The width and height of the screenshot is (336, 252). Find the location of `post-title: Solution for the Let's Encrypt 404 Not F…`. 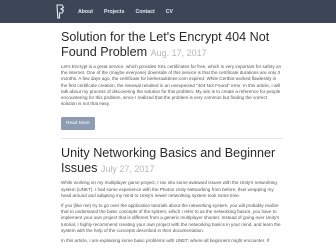

post-title: Solution for the Let's Encrypt 404 Not F… is located at coordinates (172, 45).